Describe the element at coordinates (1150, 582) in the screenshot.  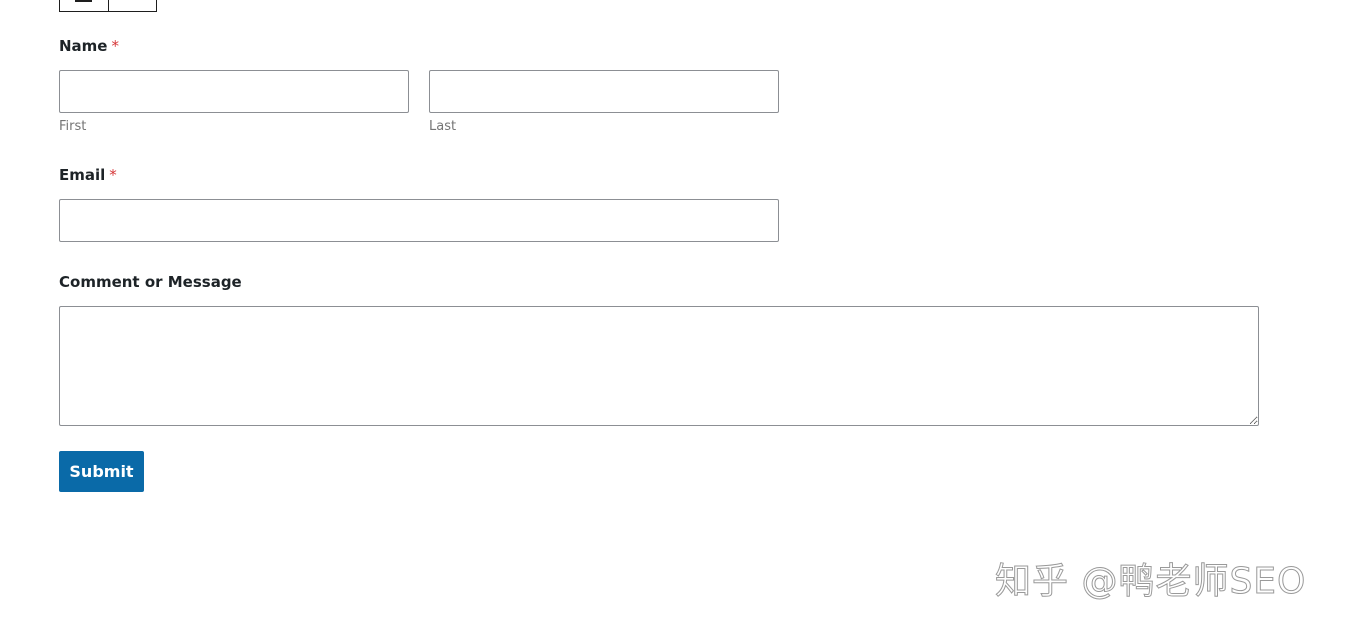
I see `zhihu-watermark: 知乎 @鸭老师SEO` at that location.